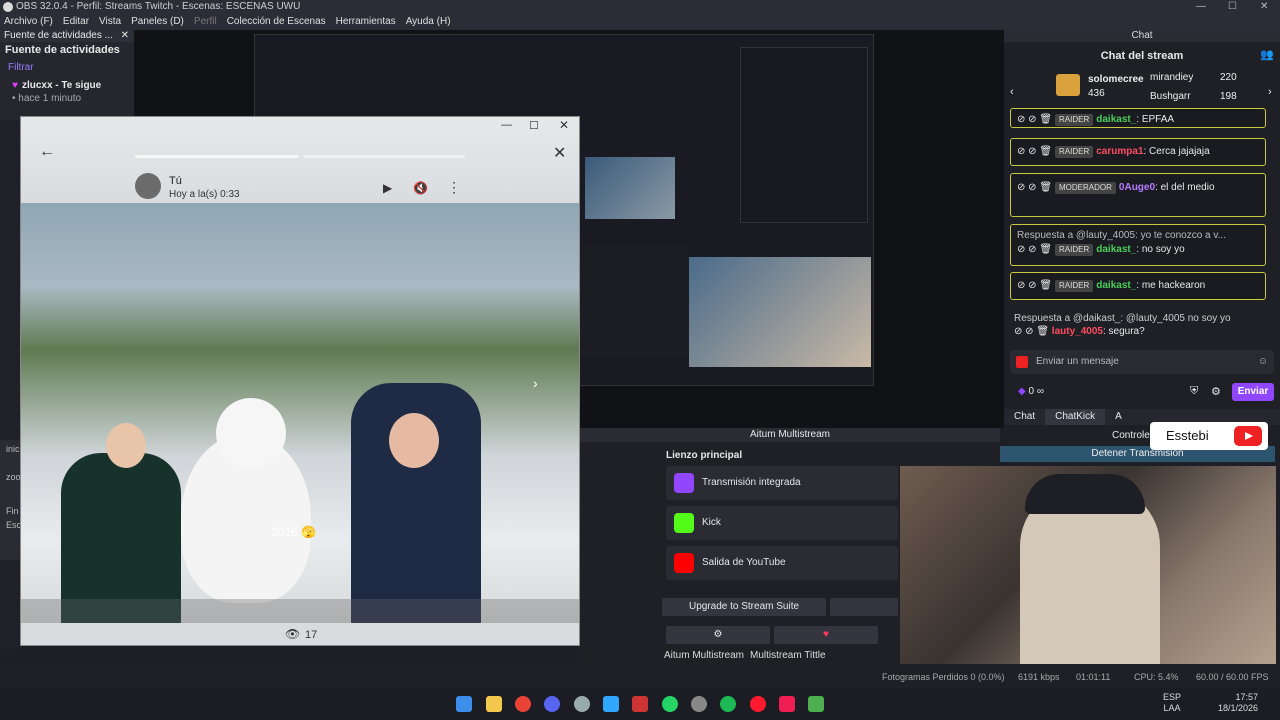 This screenshot has height=720, width=1280. Describe the element at coordinates (464, 704) in the screenshot. I see `windows-start-icon` at that location.